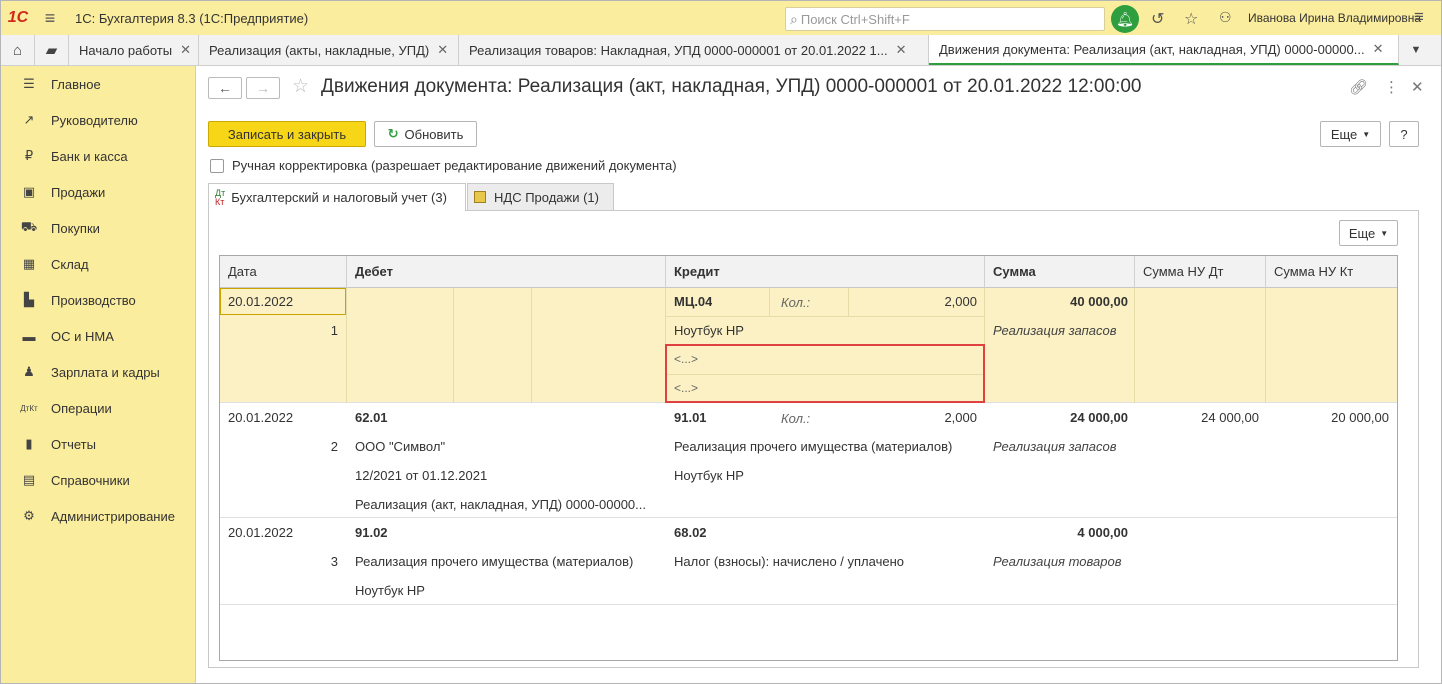 The width and height of the screenshot is (1442, 684). I want to click on menu-icon: ☰, so click(29, 83).